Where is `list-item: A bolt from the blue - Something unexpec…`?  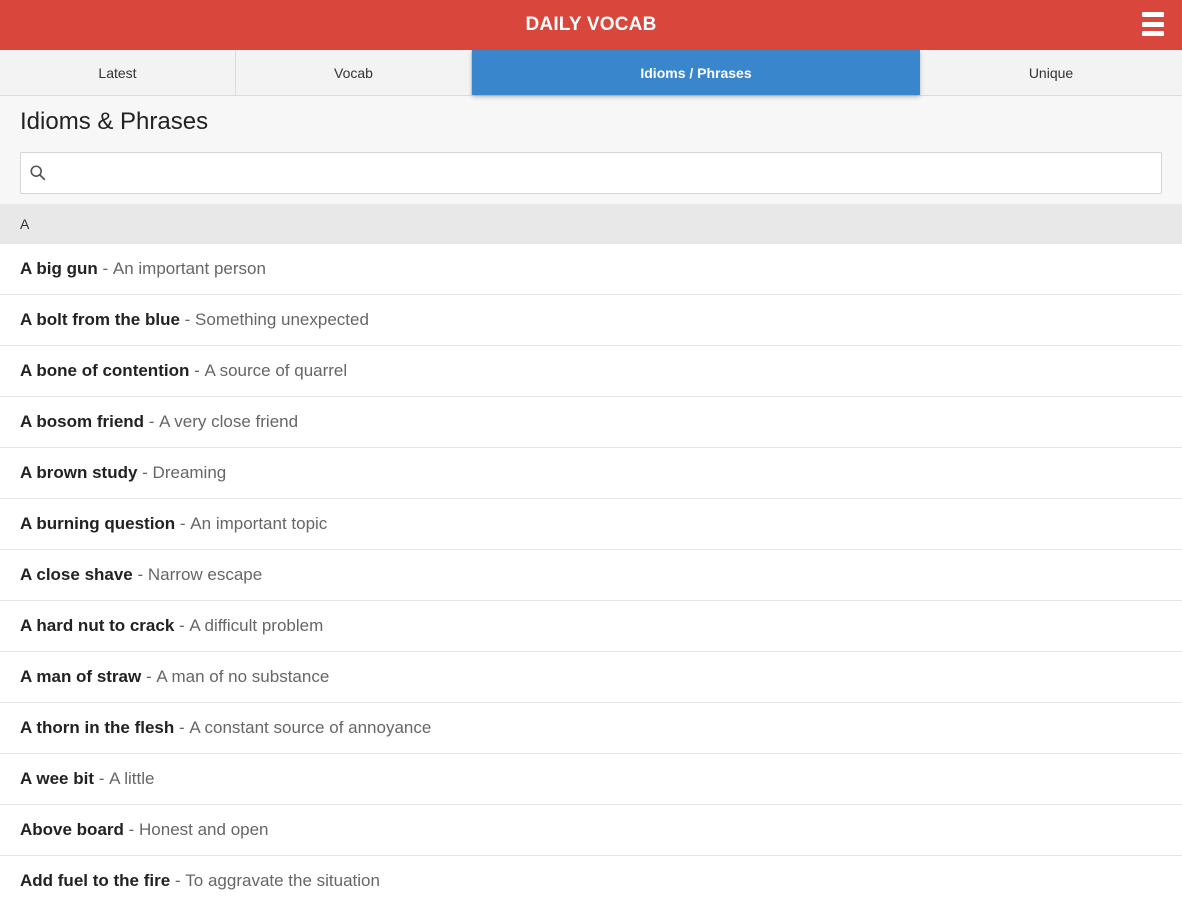 list-item: A bolt from the blue - Something unexpec… is located at coordinates (591, 320).